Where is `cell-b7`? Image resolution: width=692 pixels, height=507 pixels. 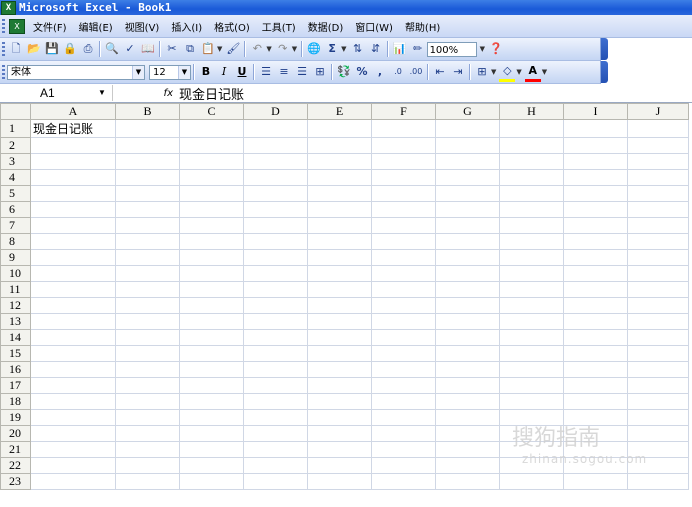
cell-b7 is located at coordinates (147, 225).